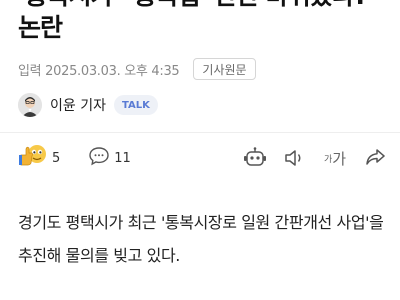  Describe the element at coordinates (339, 158) in the screenshot. I see `font-size-label: 가` at that location.